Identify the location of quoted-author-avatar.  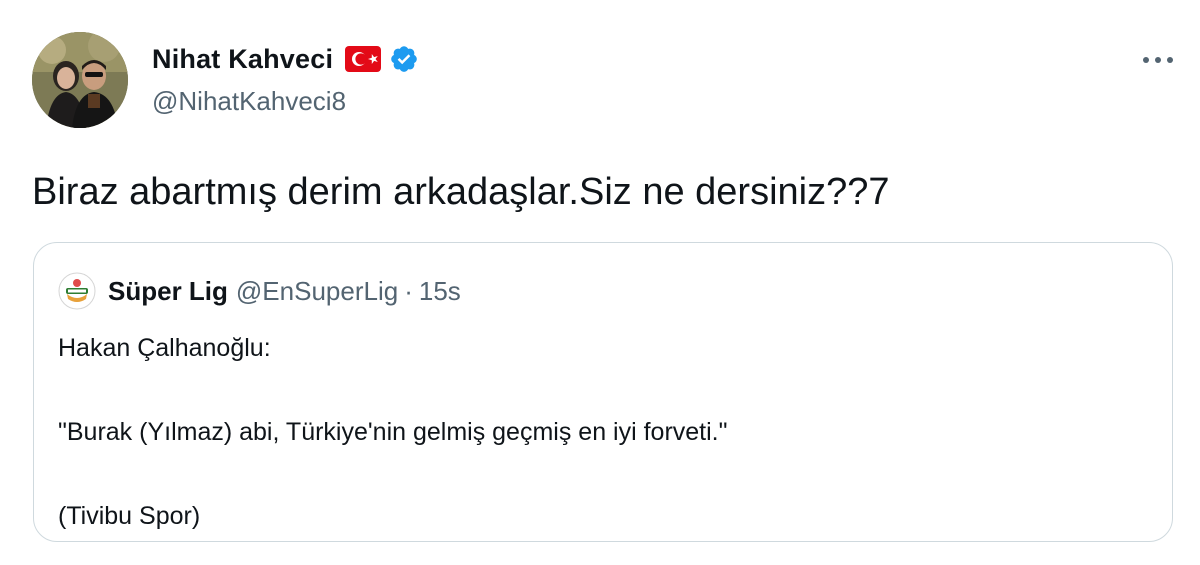
(77, 291).